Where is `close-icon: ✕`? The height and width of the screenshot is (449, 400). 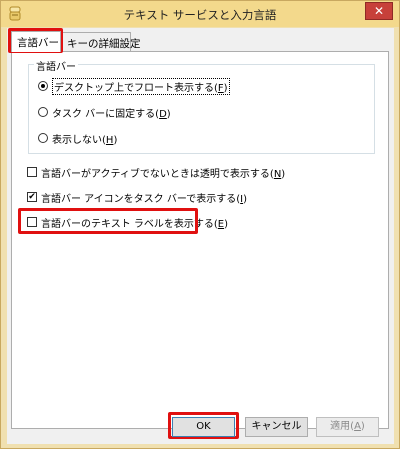 close-icon: ✕ is located at coordinates (379, 11).